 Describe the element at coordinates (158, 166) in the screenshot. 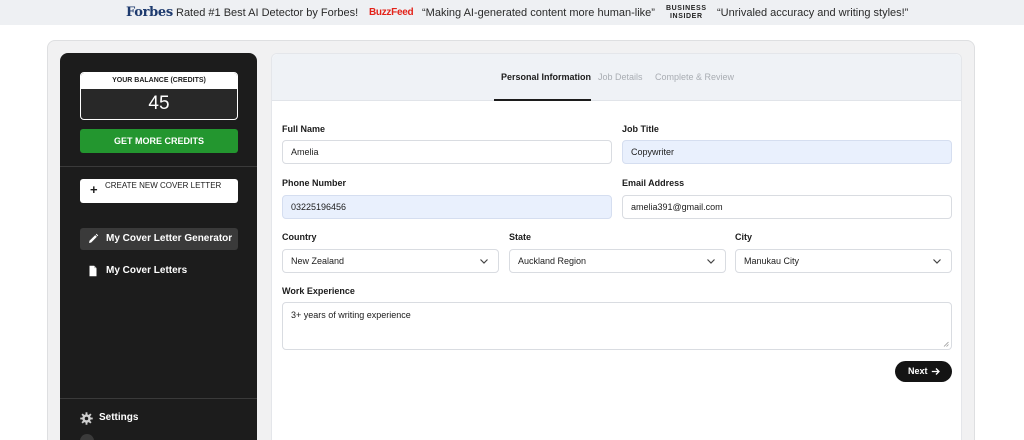

I see `sidebar-divider` at that location.